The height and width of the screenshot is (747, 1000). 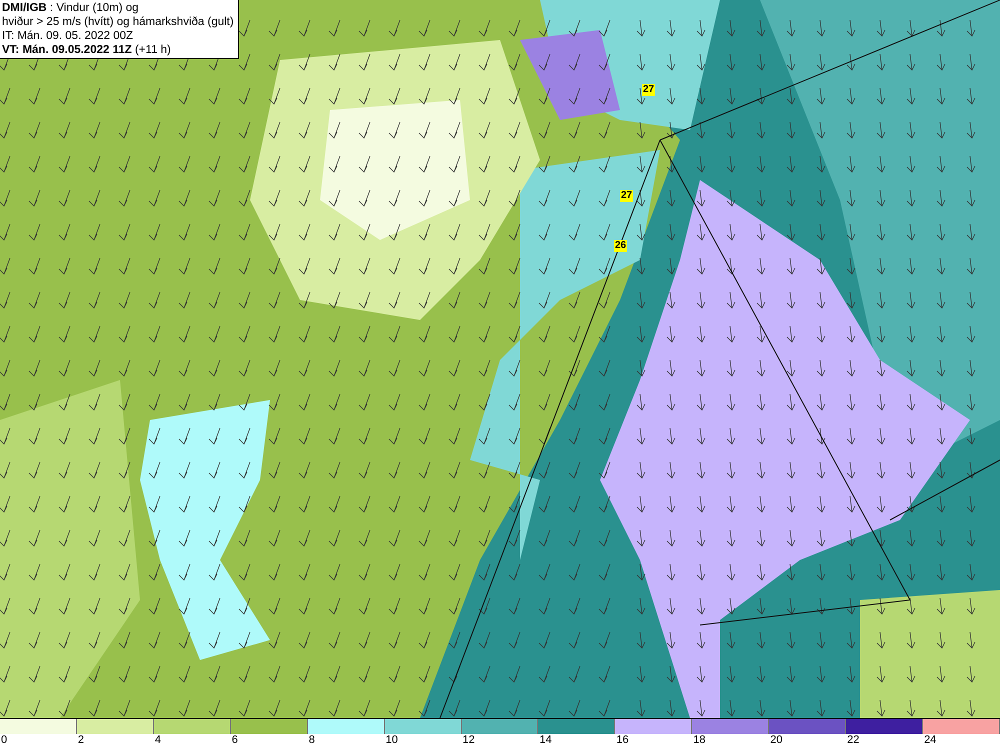 I want to click on legend-tick-label: 2, so click(x=81, y=740).